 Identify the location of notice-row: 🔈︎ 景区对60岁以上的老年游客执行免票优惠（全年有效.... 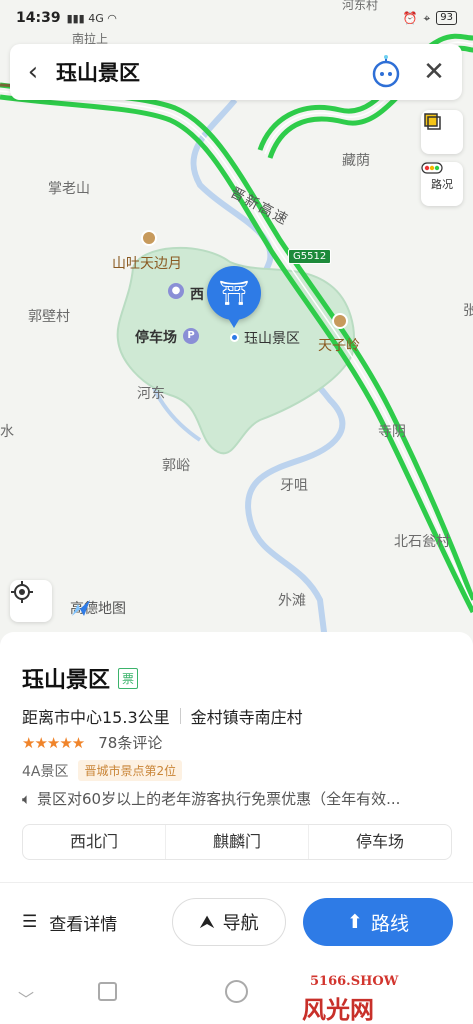
(242, 798).